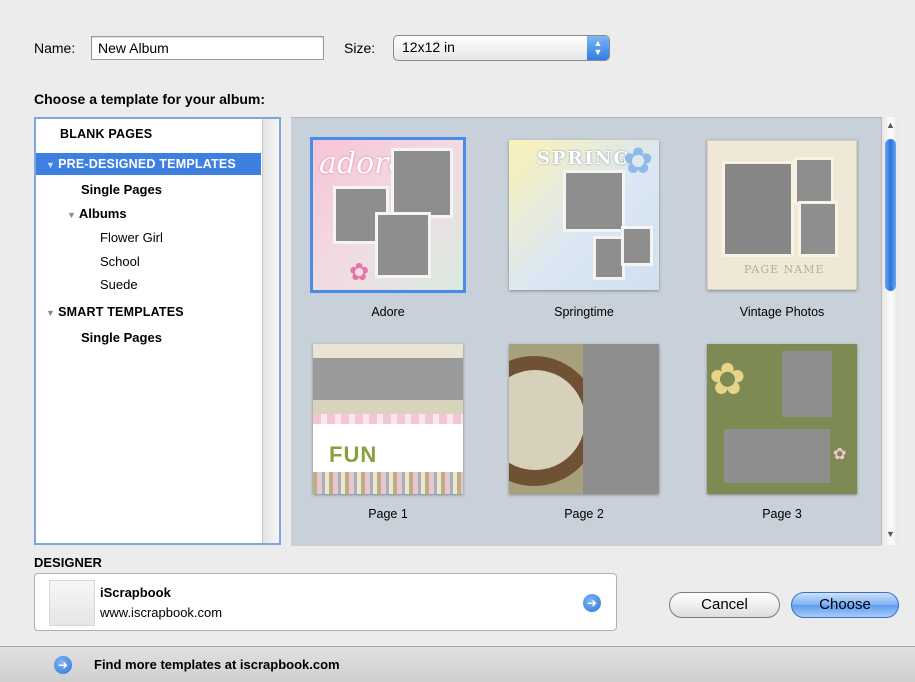 The image size is (915, 682). Describe the element at coordinates (121, 312) in the screenshot. I see `category-label: SMART TEMPLATES` at that location.